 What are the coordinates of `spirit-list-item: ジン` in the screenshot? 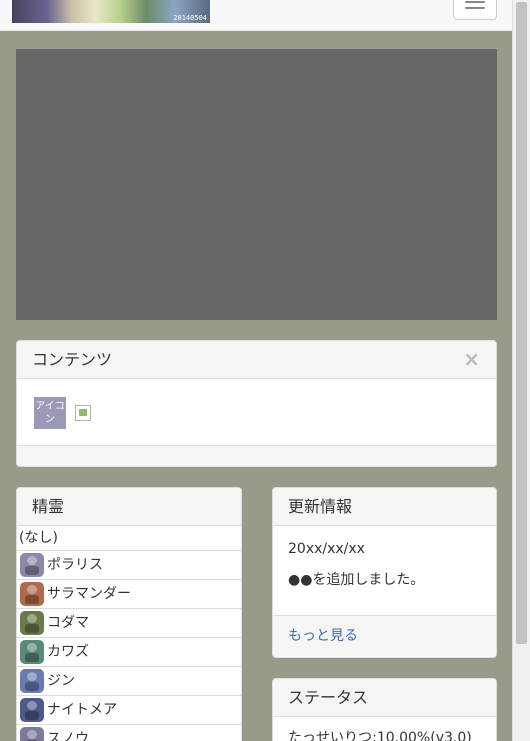 It's located at (129, 680).